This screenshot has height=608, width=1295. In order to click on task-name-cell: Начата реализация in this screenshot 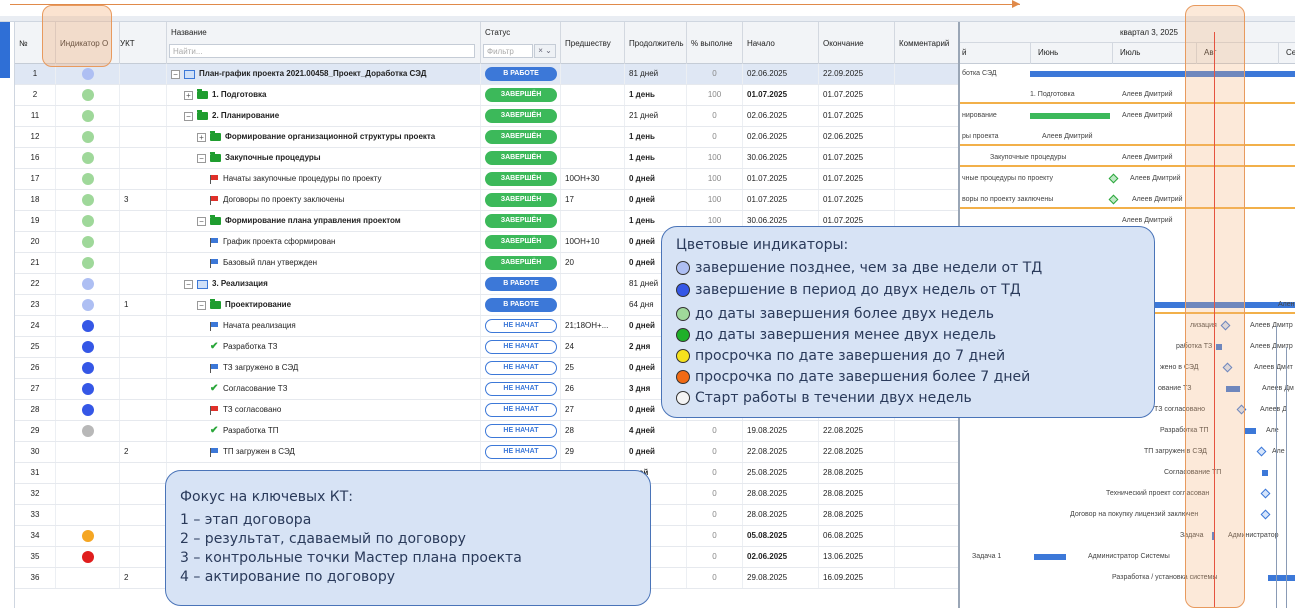, I will do `click(324, 326)`.